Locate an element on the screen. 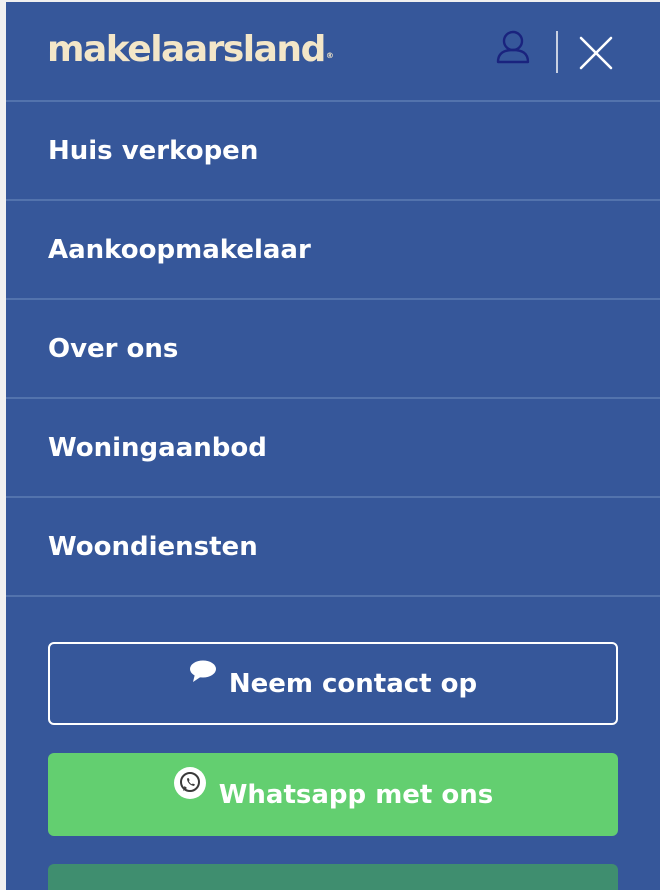 The width and height of the screenshot is (660, 890). menu-item-aankoopmakelaar: Aankoopmakelaar is located at coordinates (333, 248).